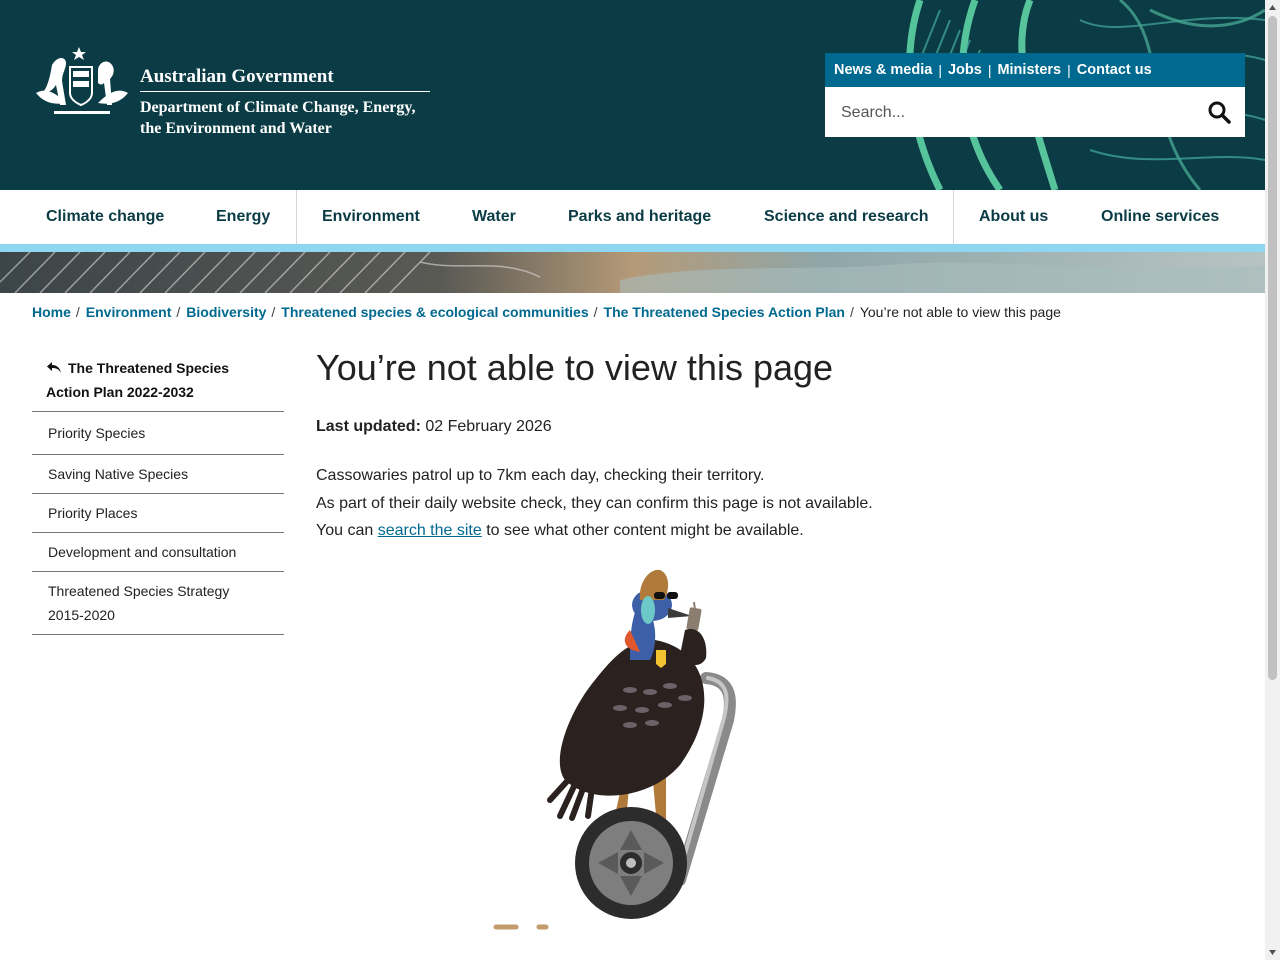  Describe the element at coordinates (51, 312) in the screenshot. I see `breadcrumb-home: Home` at that location.